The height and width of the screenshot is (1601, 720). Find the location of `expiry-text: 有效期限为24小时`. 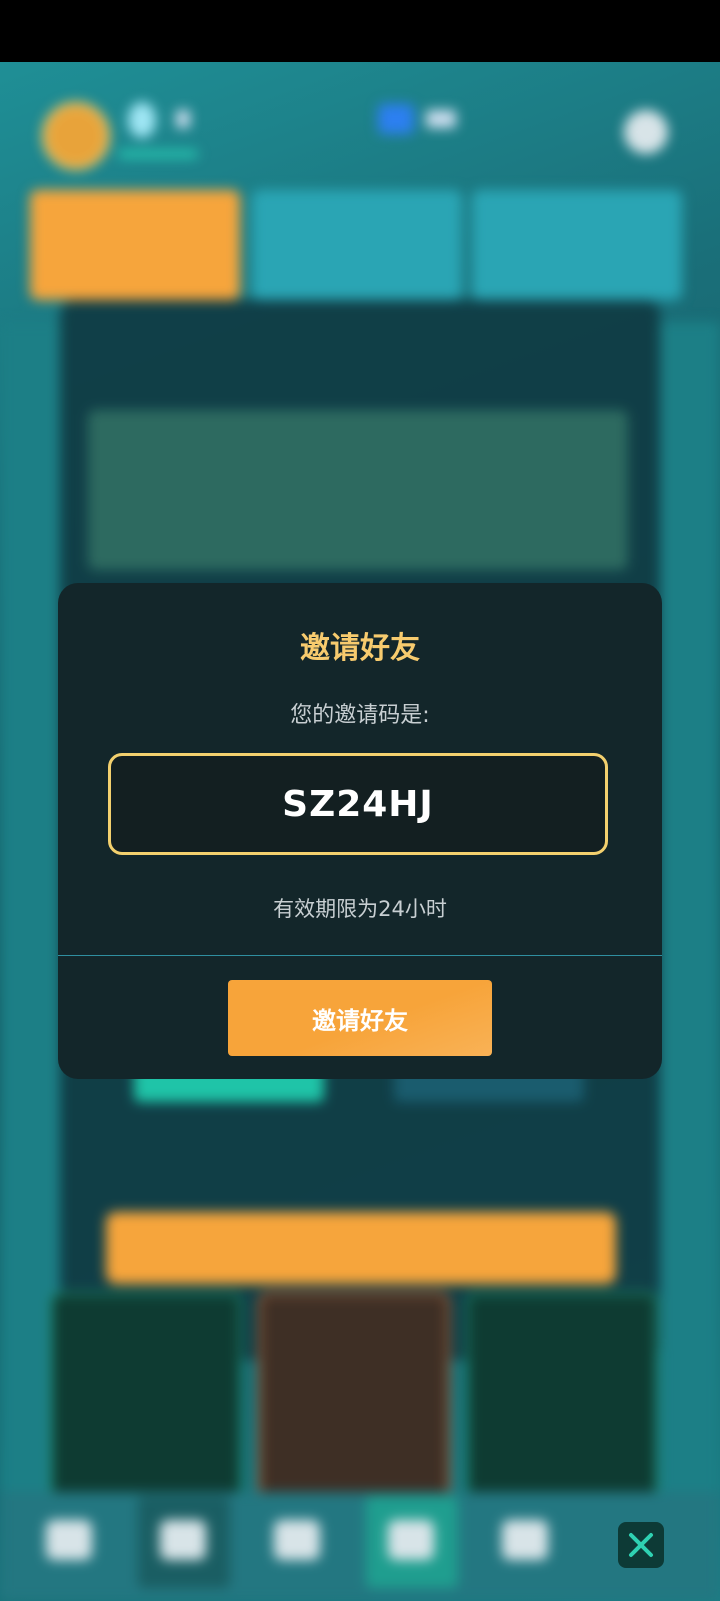

expiry-text: 有效期限为24小时 is located at coordinates (360, 909).